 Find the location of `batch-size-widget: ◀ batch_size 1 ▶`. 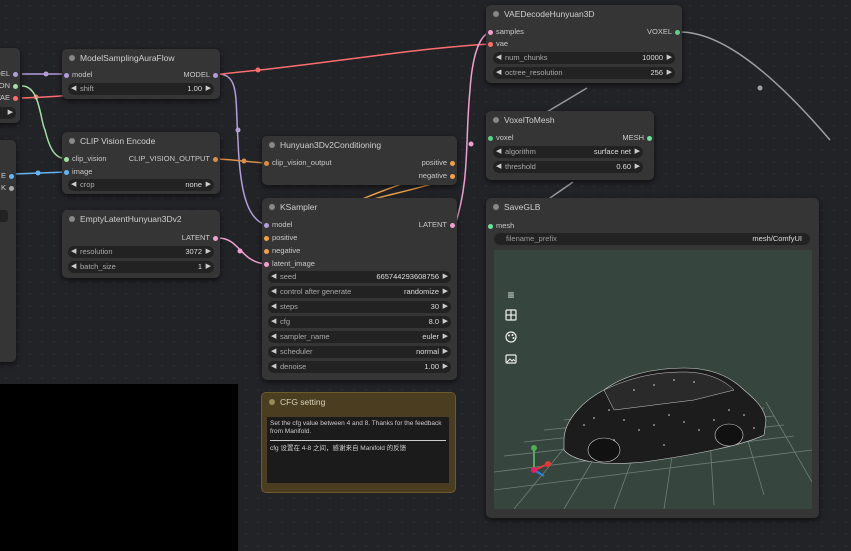

batch-size-widget: ◀ batch_size 1 ▶ is located at coordinates (141, 267).